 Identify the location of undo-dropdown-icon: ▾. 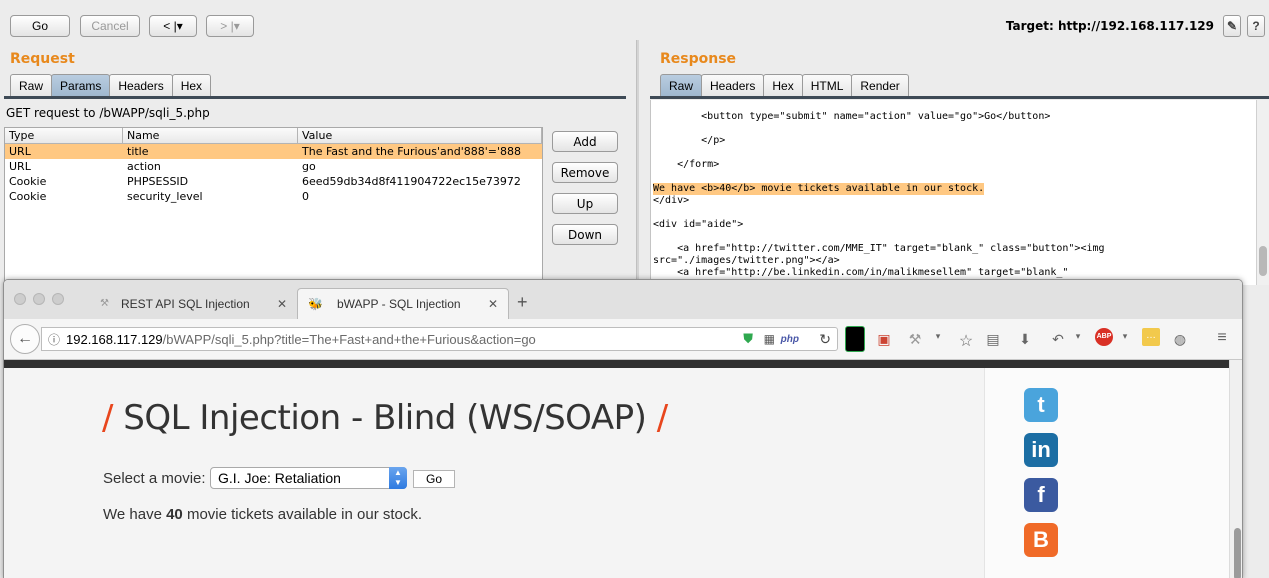
(1078, 336).